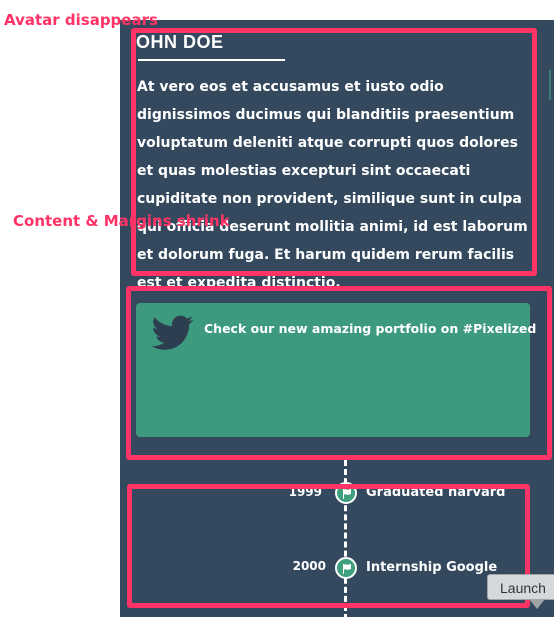 This screenshot has height=617, width=554. Describe the element at coordinates (520, 587) in the screenshot. I see `launch-button: Launch` at that location.